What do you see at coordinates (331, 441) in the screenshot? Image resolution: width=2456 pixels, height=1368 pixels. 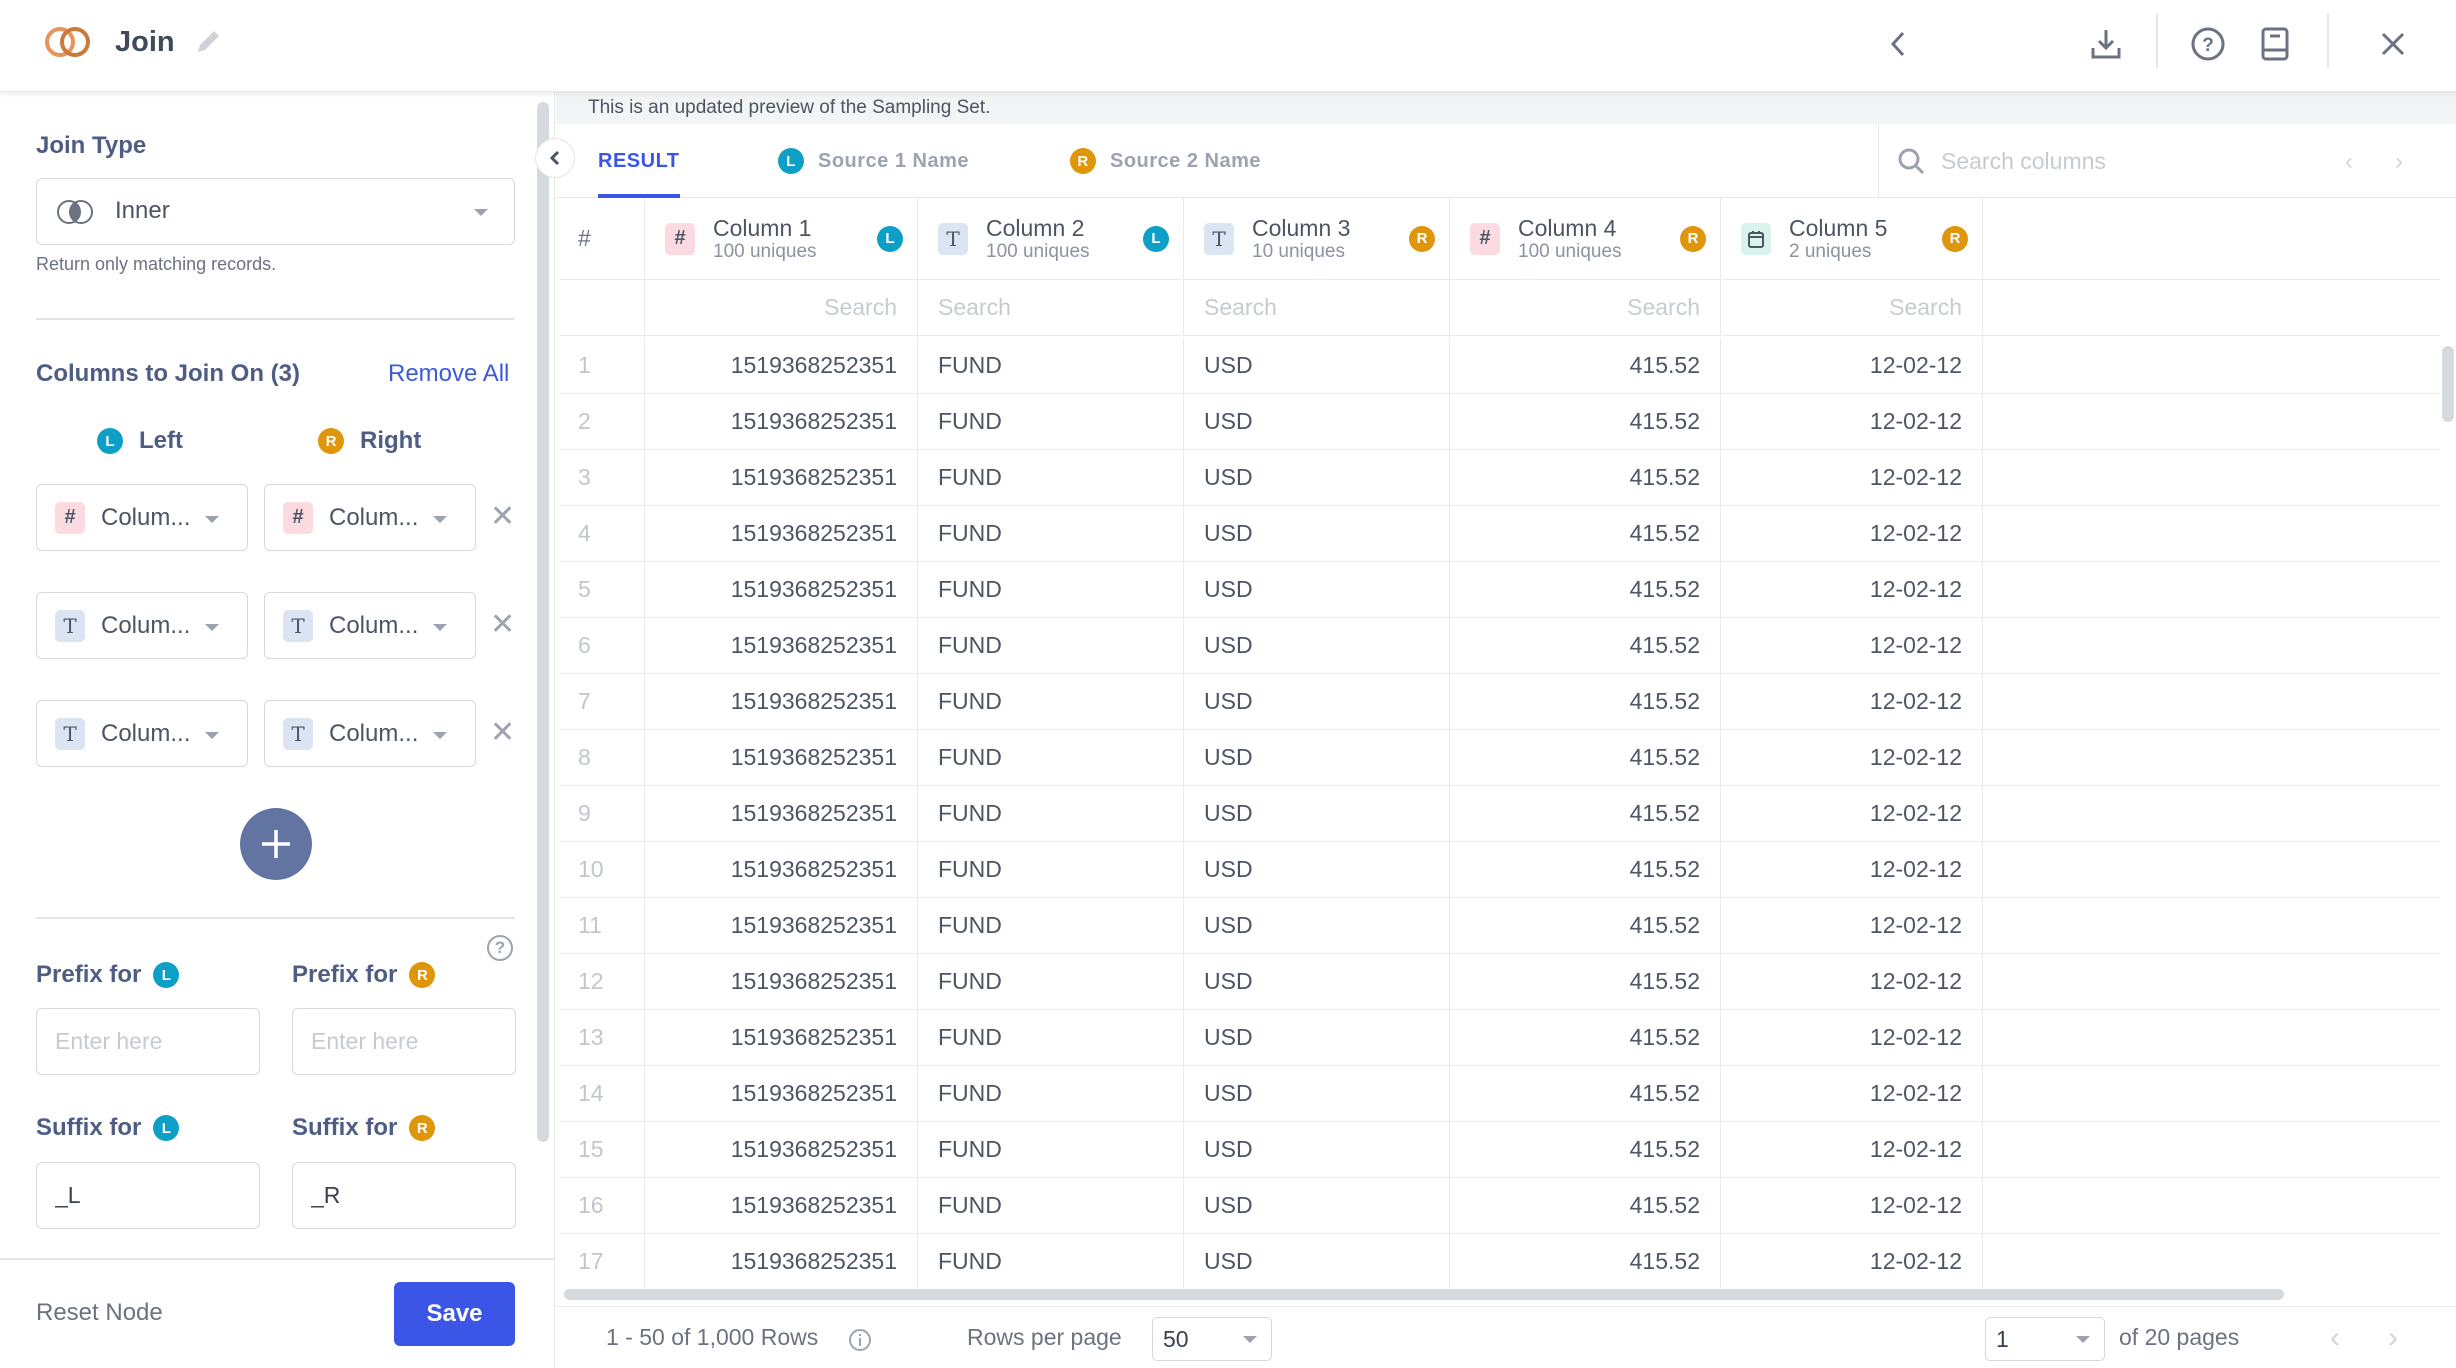 I see `right-source-badge: R` at bounding box center [331, 441].